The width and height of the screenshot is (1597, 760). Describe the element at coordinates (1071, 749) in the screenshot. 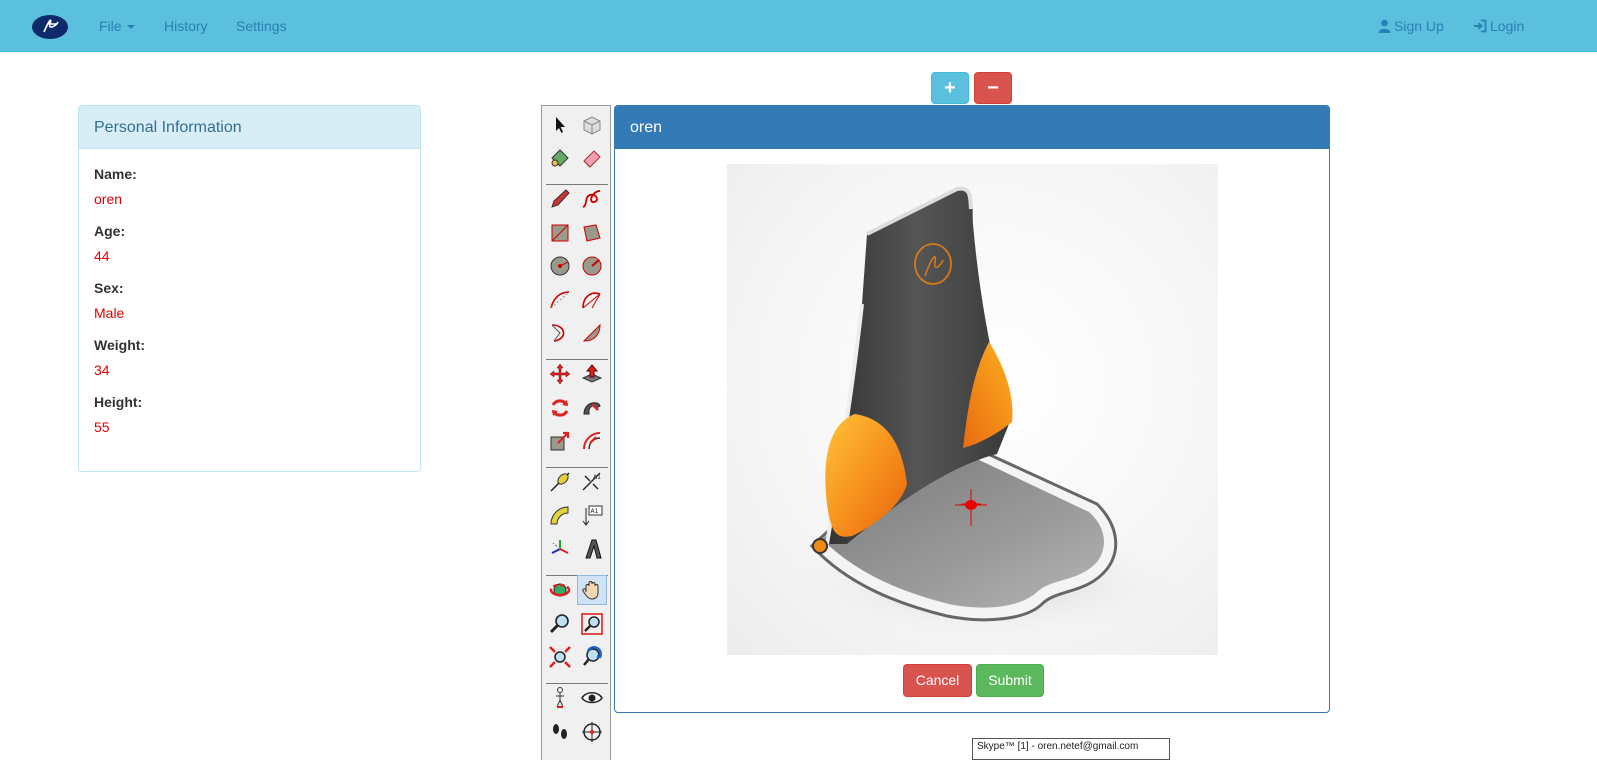

I see `skype-notification: Skype™ [1] - oren.netef@gmail.com` at that location.